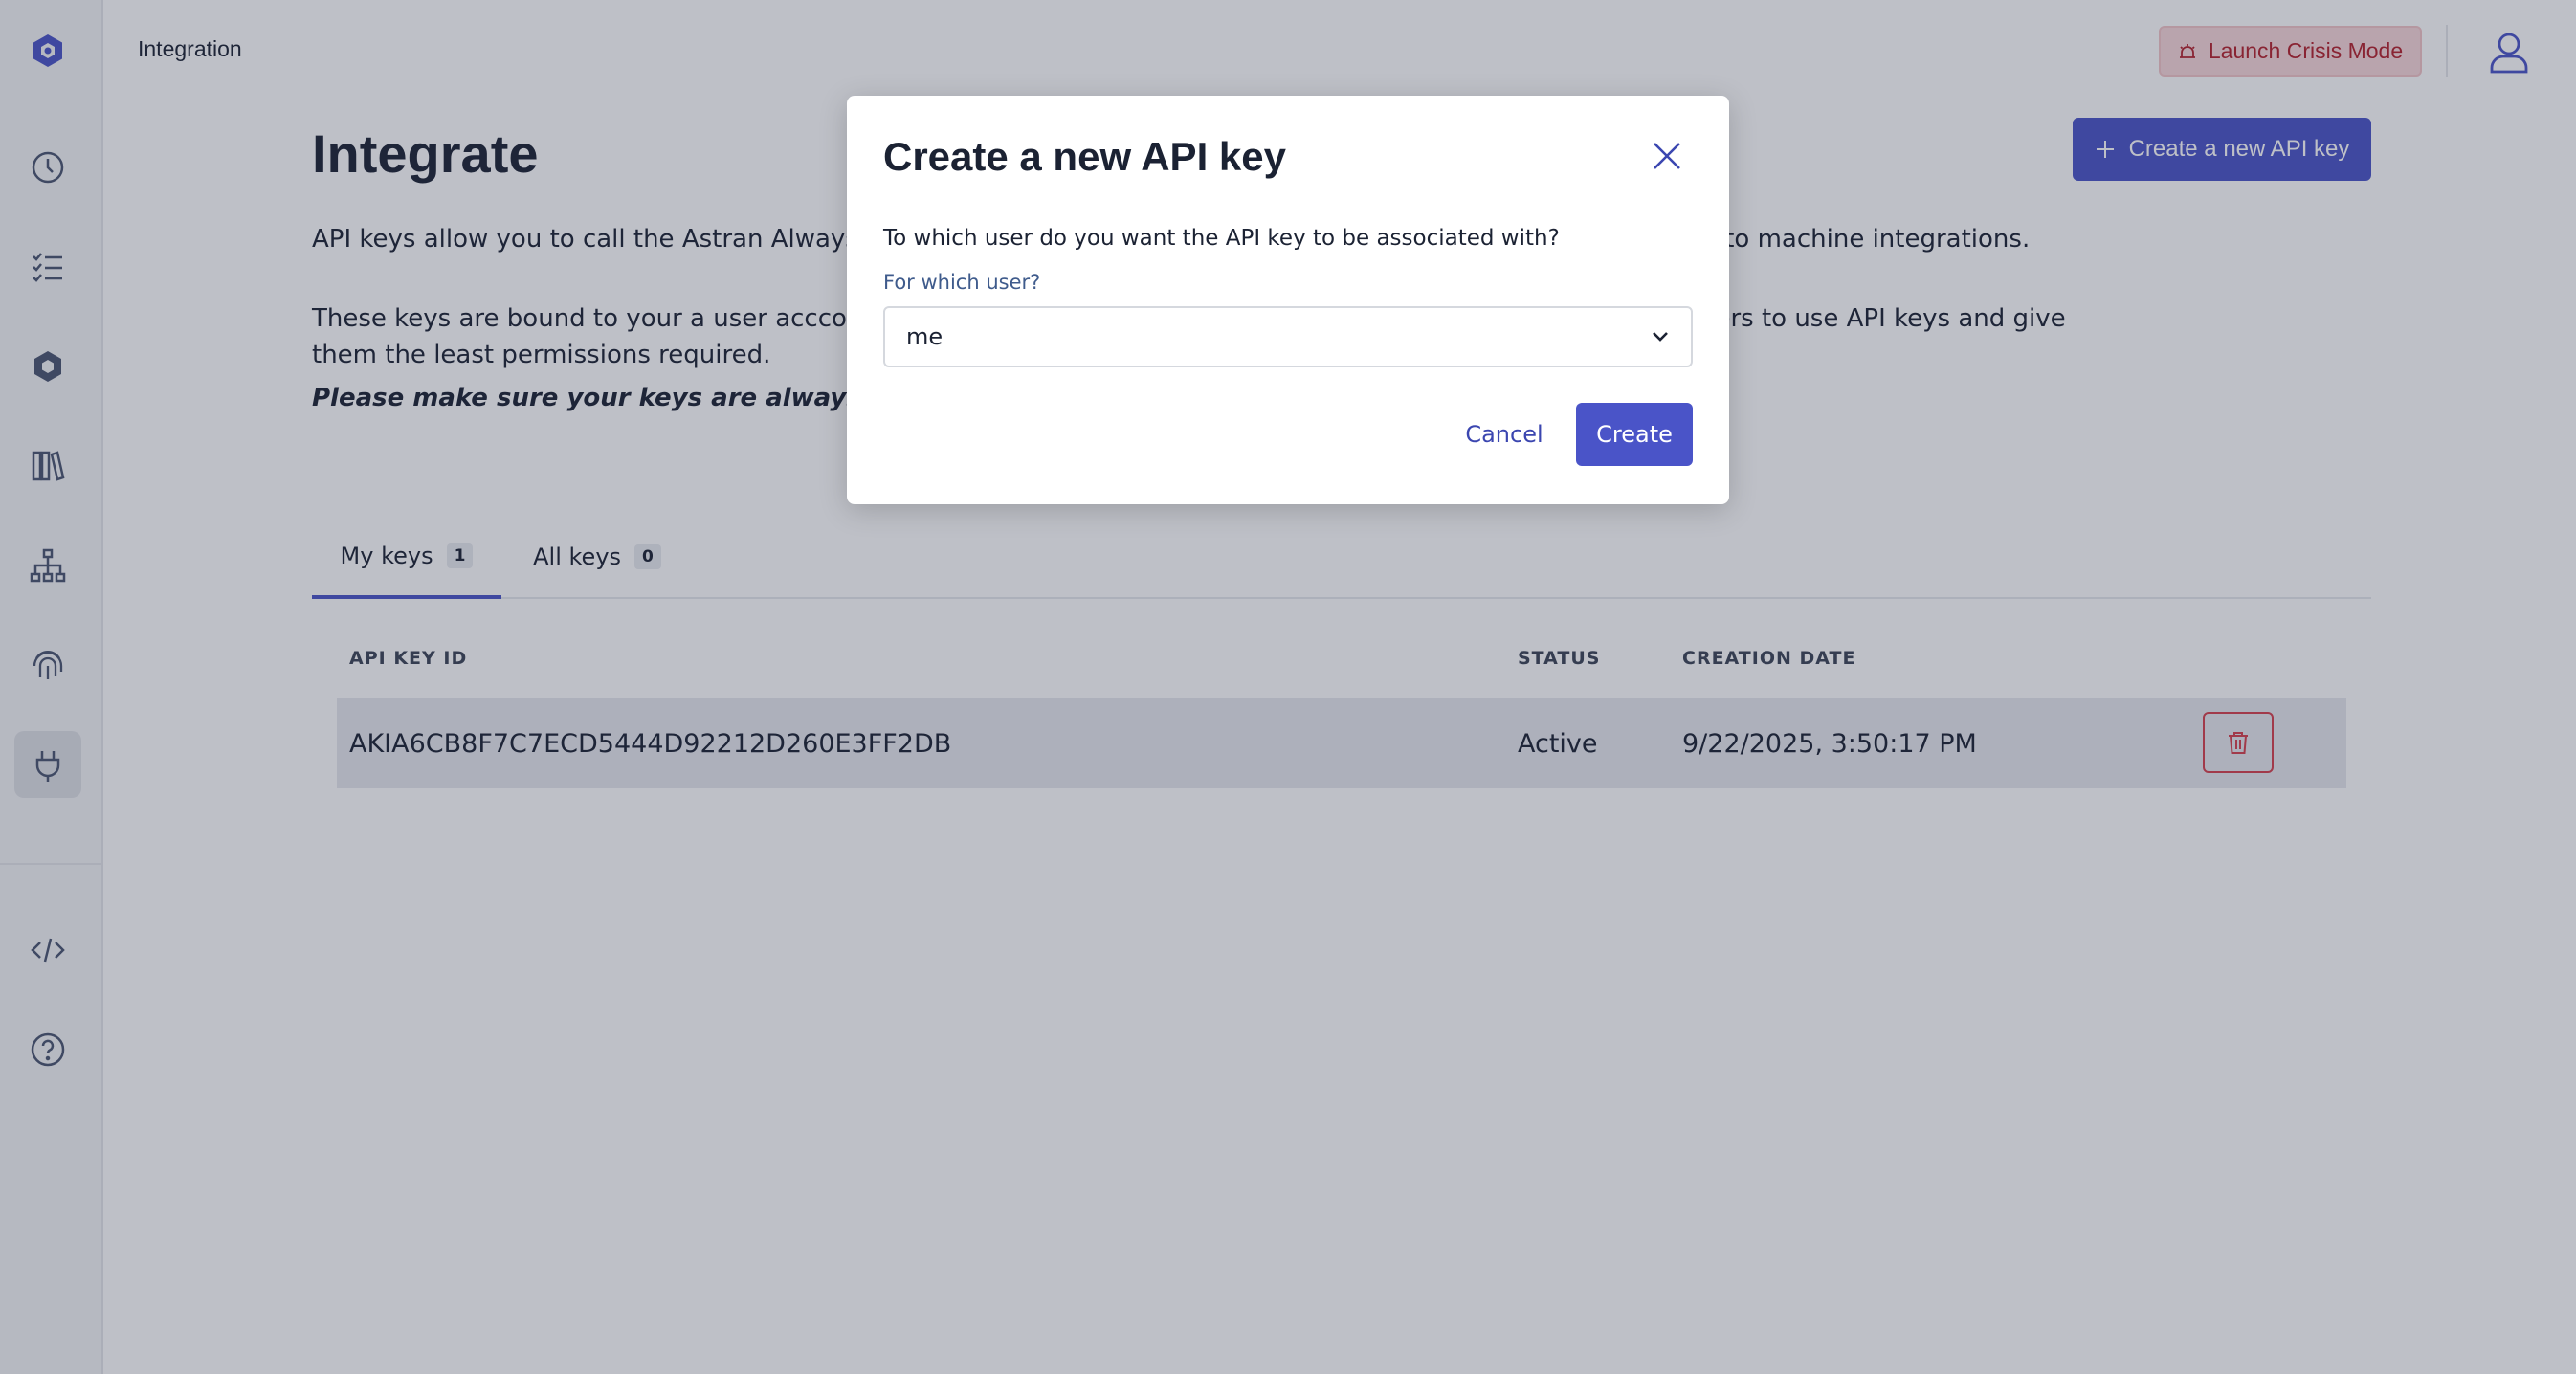  I want to click on user-select-value: me, so click(925, 336).